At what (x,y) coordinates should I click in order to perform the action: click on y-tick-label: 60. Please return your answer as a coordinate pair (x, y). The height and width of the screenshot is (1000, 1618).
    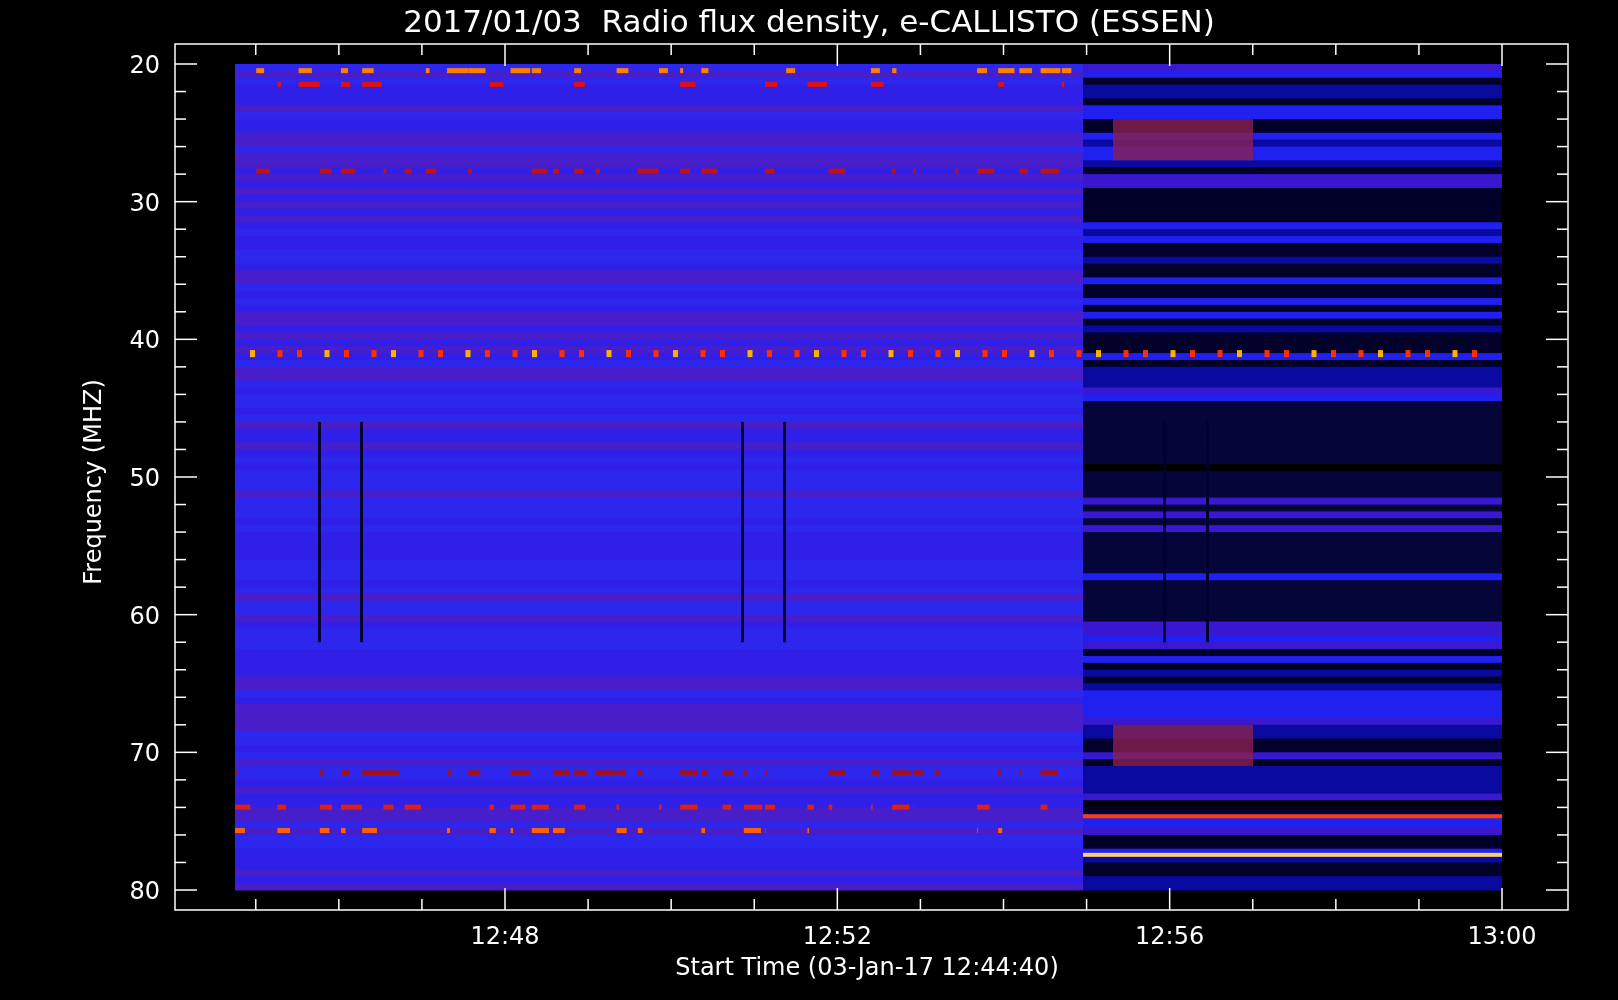
    Looking at the image, I should click on (144, 615).